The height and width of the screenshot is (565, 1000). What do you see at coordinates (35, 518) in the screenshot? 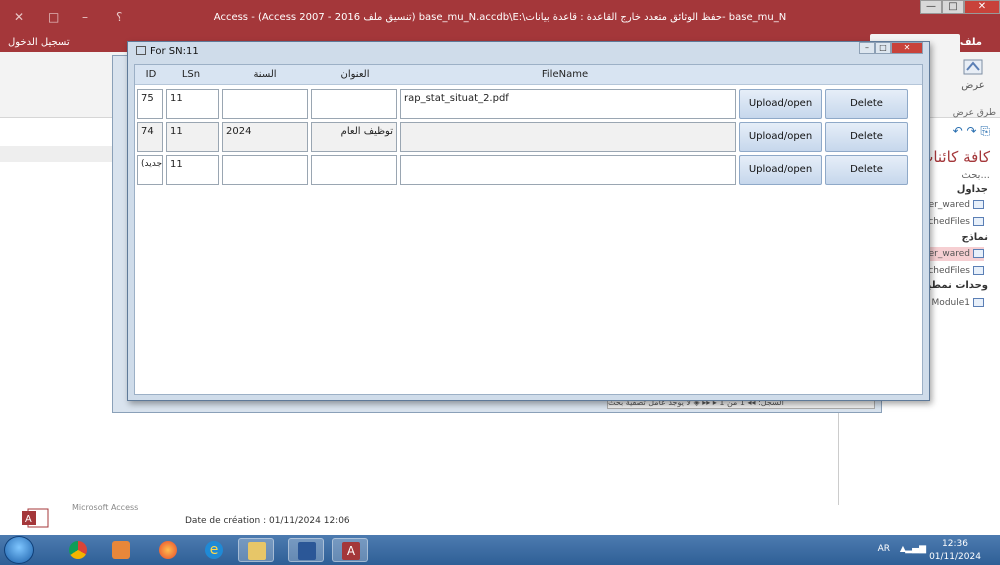
I see `access-logo-icon: A` at bounding box center [35, 518].